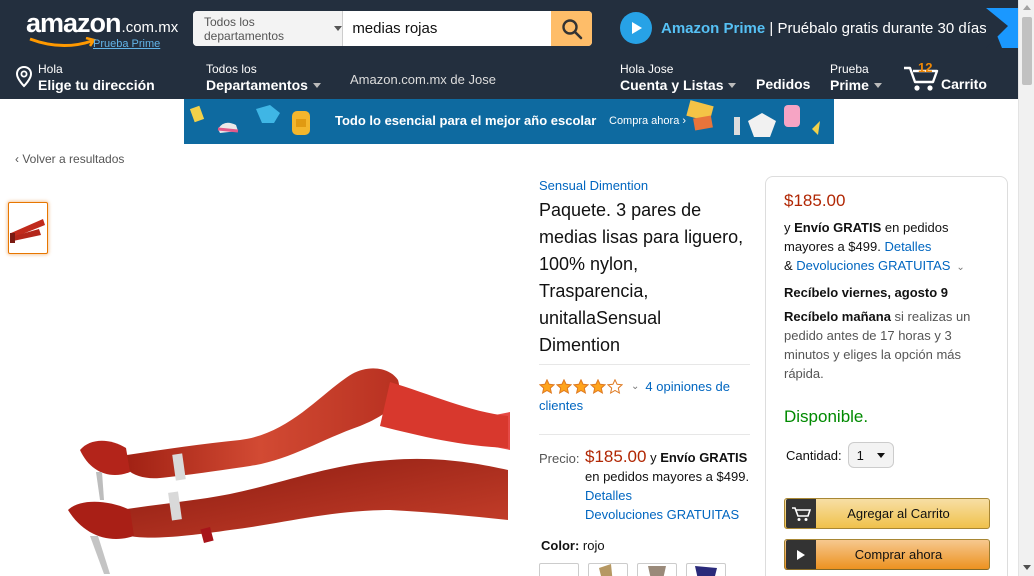  Describe the element at coordinates (423, 80) in the screenshot. I see `nav-store-link: Amazon.com.mx de Jose` at that location.